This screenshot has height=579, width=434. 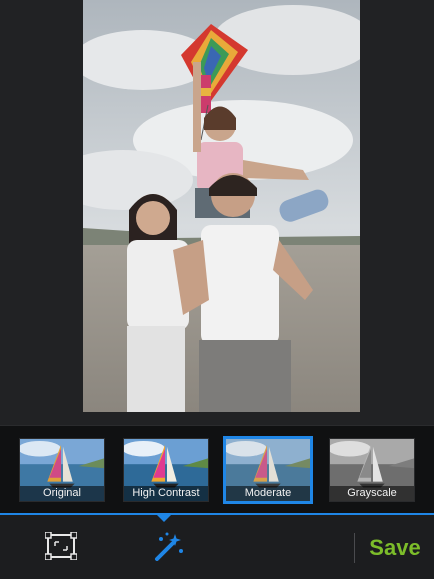 I want to click on filter-thumb-high-contrast: High Contrast, so click(x=166, y=470).